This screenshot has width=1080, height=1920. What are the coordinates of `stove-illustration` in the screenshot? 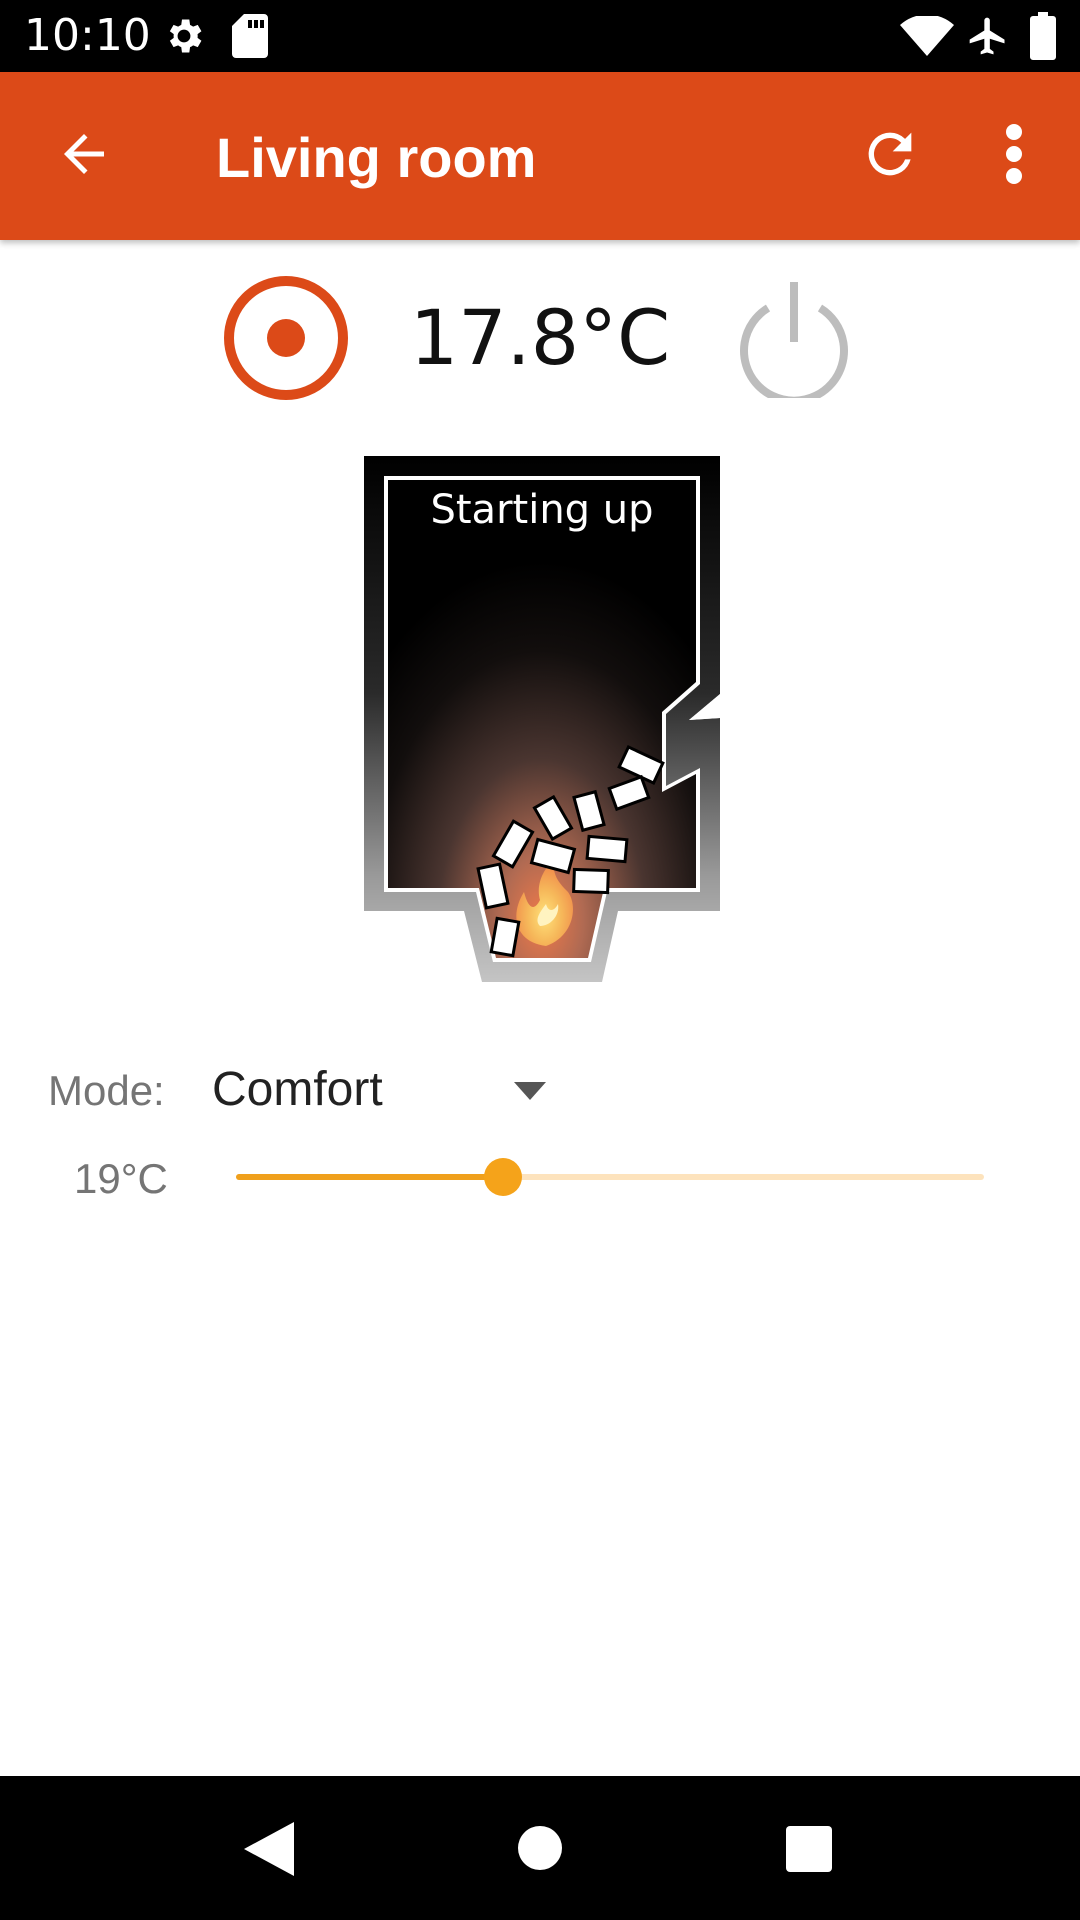 It's located at (542, 719).